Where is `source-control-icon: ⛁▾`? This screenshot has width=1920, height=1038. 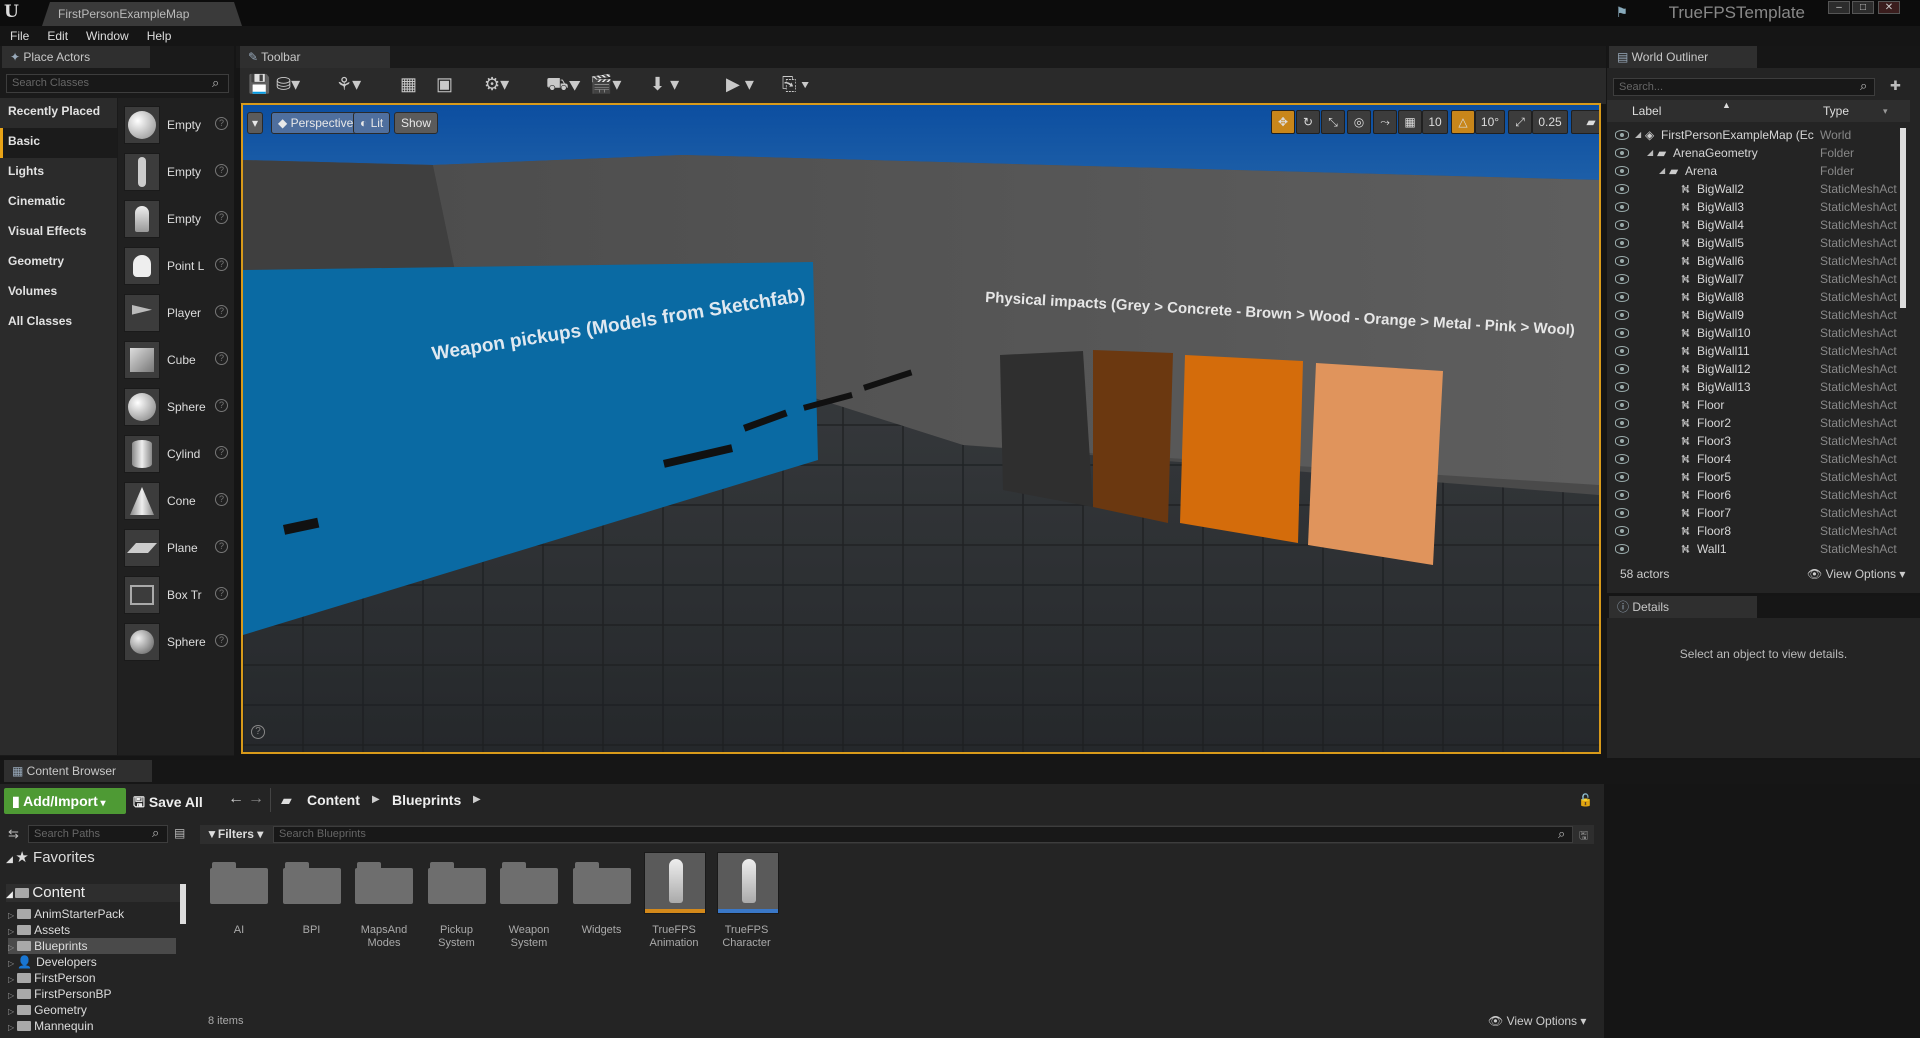
source-control-icon: ⛁▾ is located at coordinates (288, 84).